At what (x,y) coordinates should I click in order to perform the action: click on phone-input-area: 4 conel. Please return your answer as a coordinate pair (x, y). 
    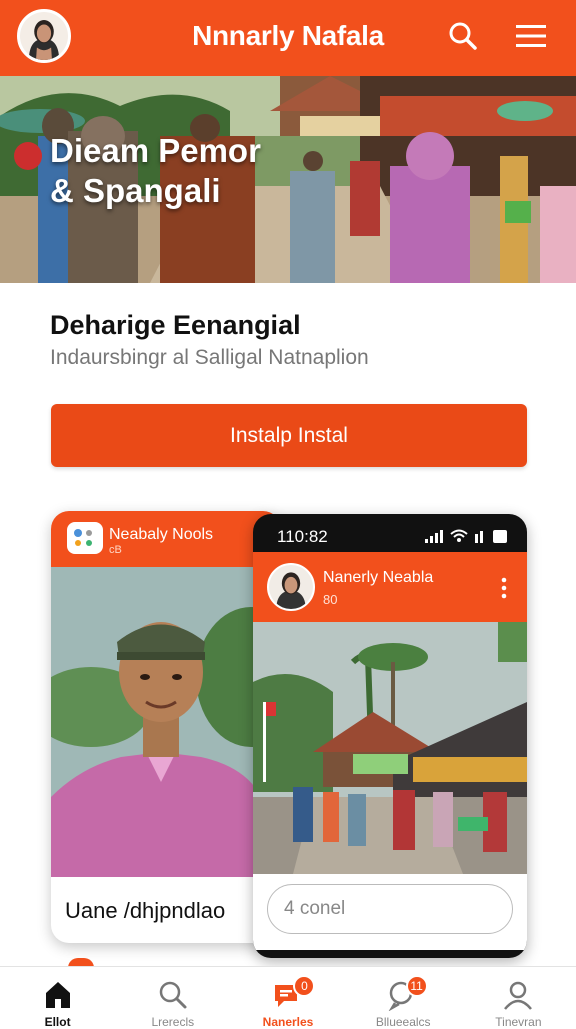
    Looking at the image, I should click on (390, 912).